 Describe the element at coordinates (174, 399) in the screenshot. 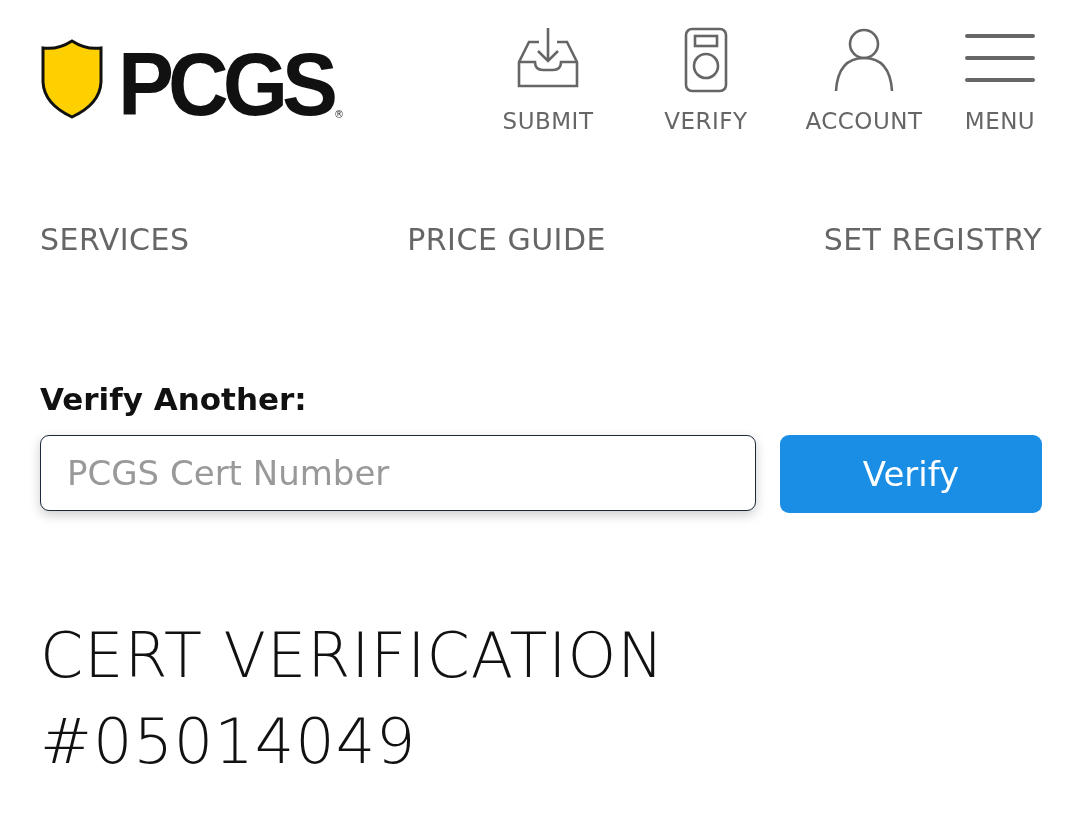

I see `form-label: Verify Another:` at that location.